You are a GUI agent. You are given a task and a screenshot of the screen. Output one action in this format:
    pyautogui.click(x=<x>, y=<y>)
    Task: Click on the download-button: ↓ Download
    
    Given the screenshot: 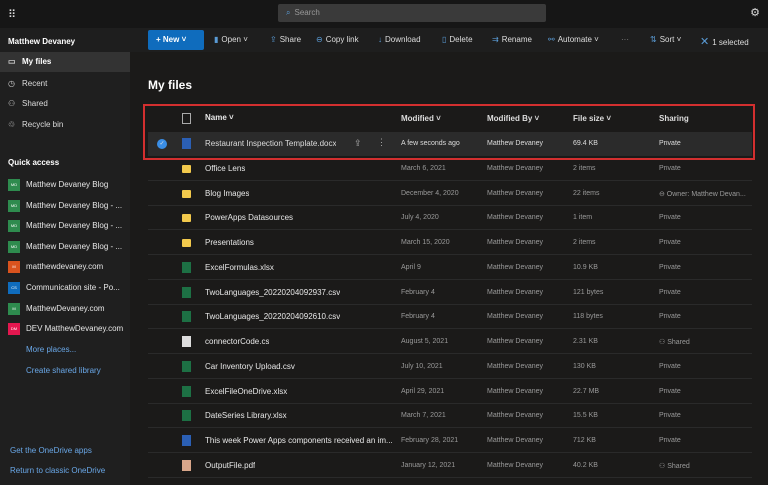 What is the action you would take?
    pyautogui.click(x=399, y=39)
    